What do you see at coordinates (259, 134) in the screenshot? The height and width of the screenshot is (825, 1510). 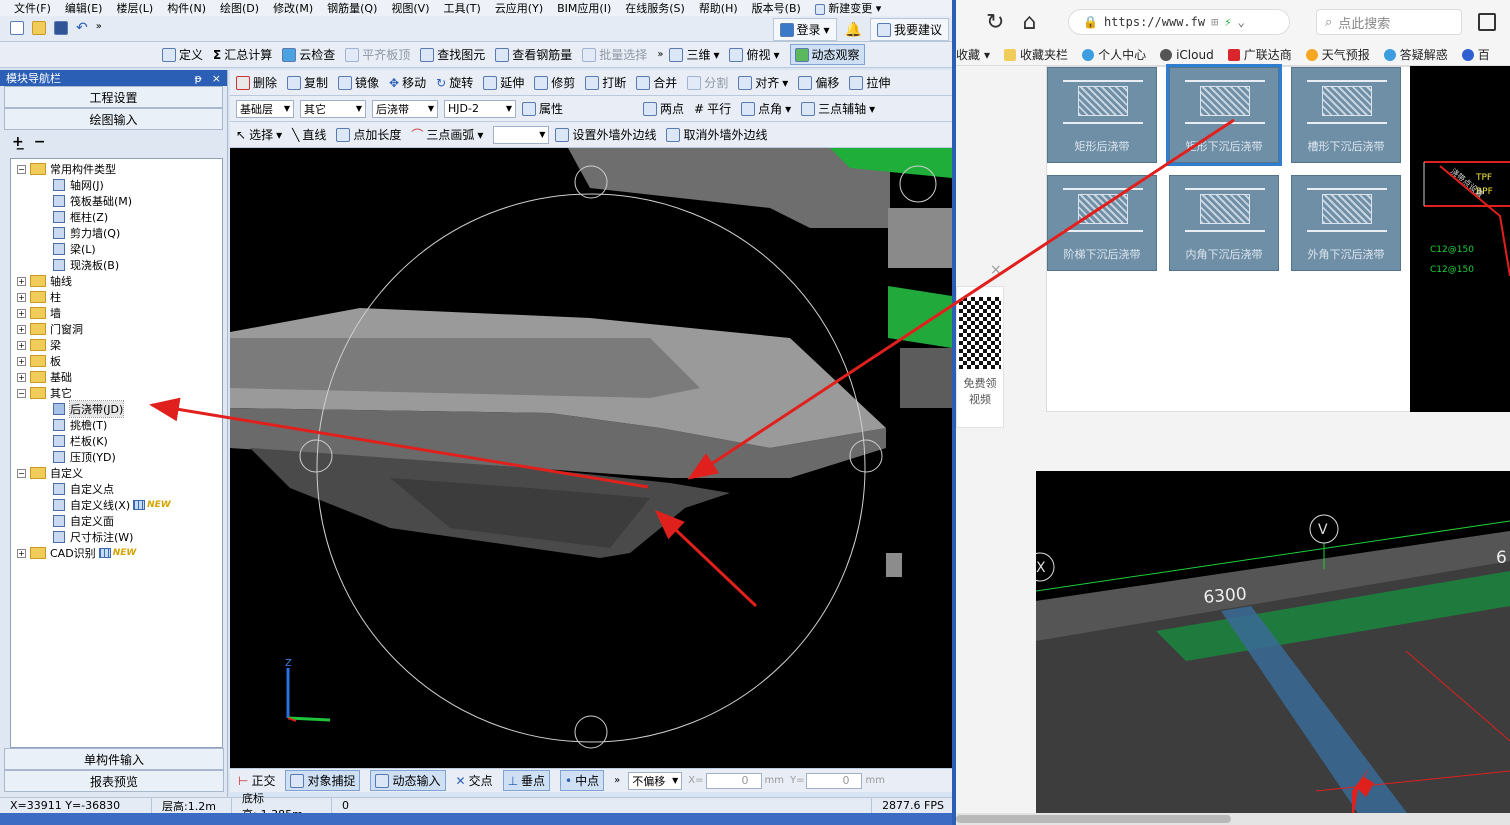 I see `select-dropdown: ↖ 选择 ▾` at bounding box center [259, 134].